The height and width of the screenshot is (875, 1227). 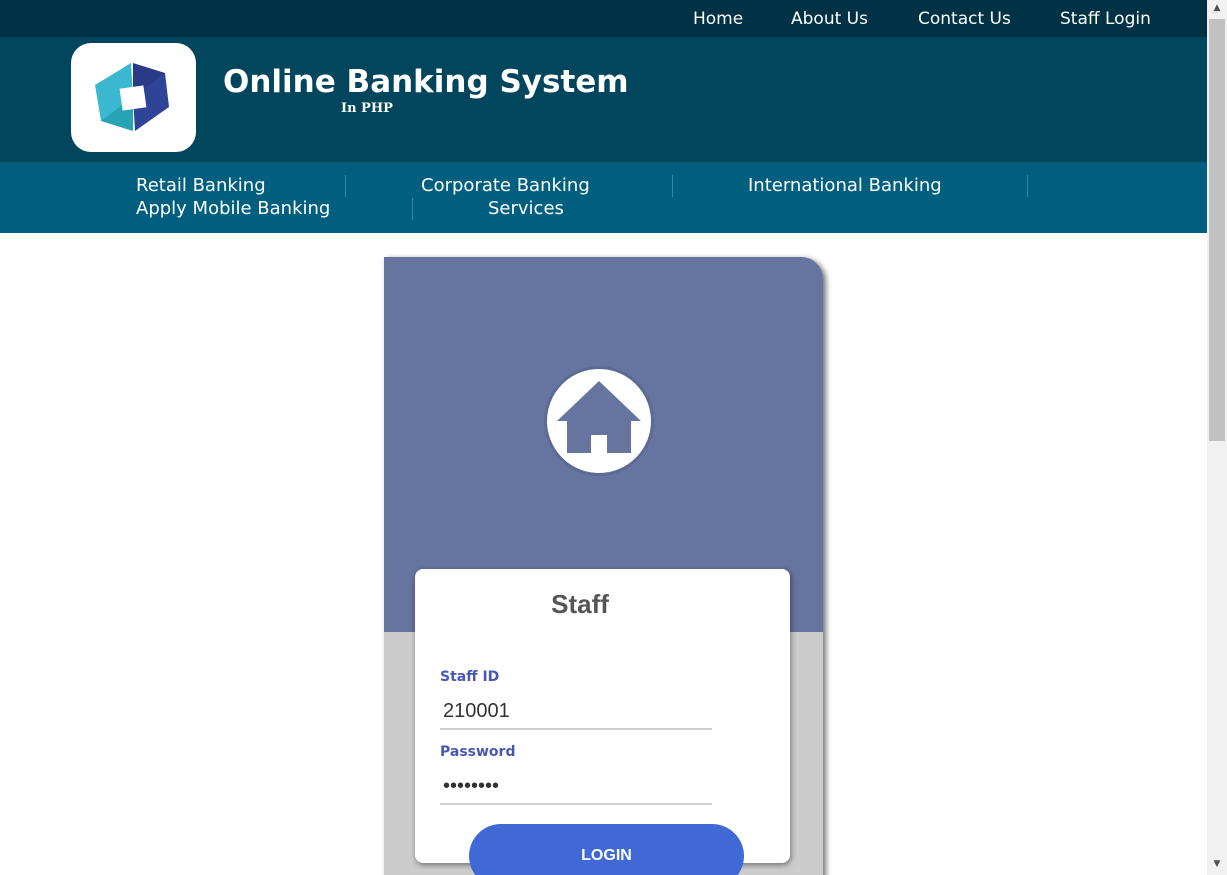 What do you see at coordinates (201, 185) in the screenshot?
I see `nav-retail-banking: Retail Banking` at bounding box center [201, 185].